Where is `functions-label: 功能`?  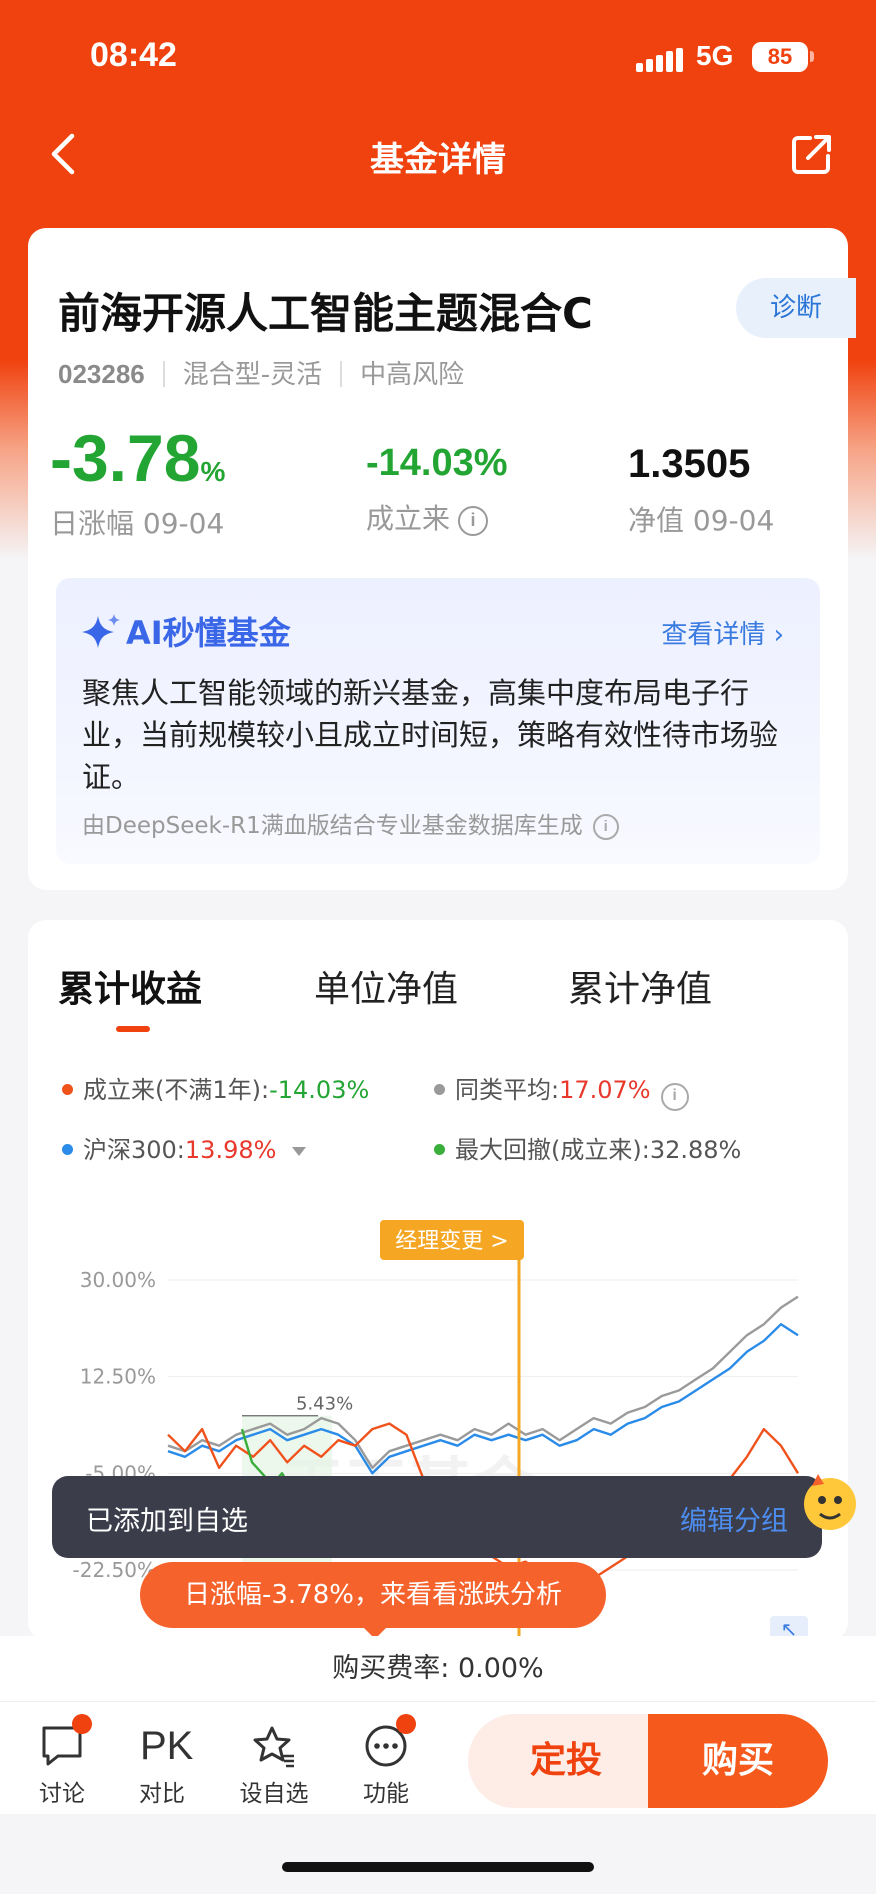 functions-label: 功能 is located at coordinates (386, 1794).